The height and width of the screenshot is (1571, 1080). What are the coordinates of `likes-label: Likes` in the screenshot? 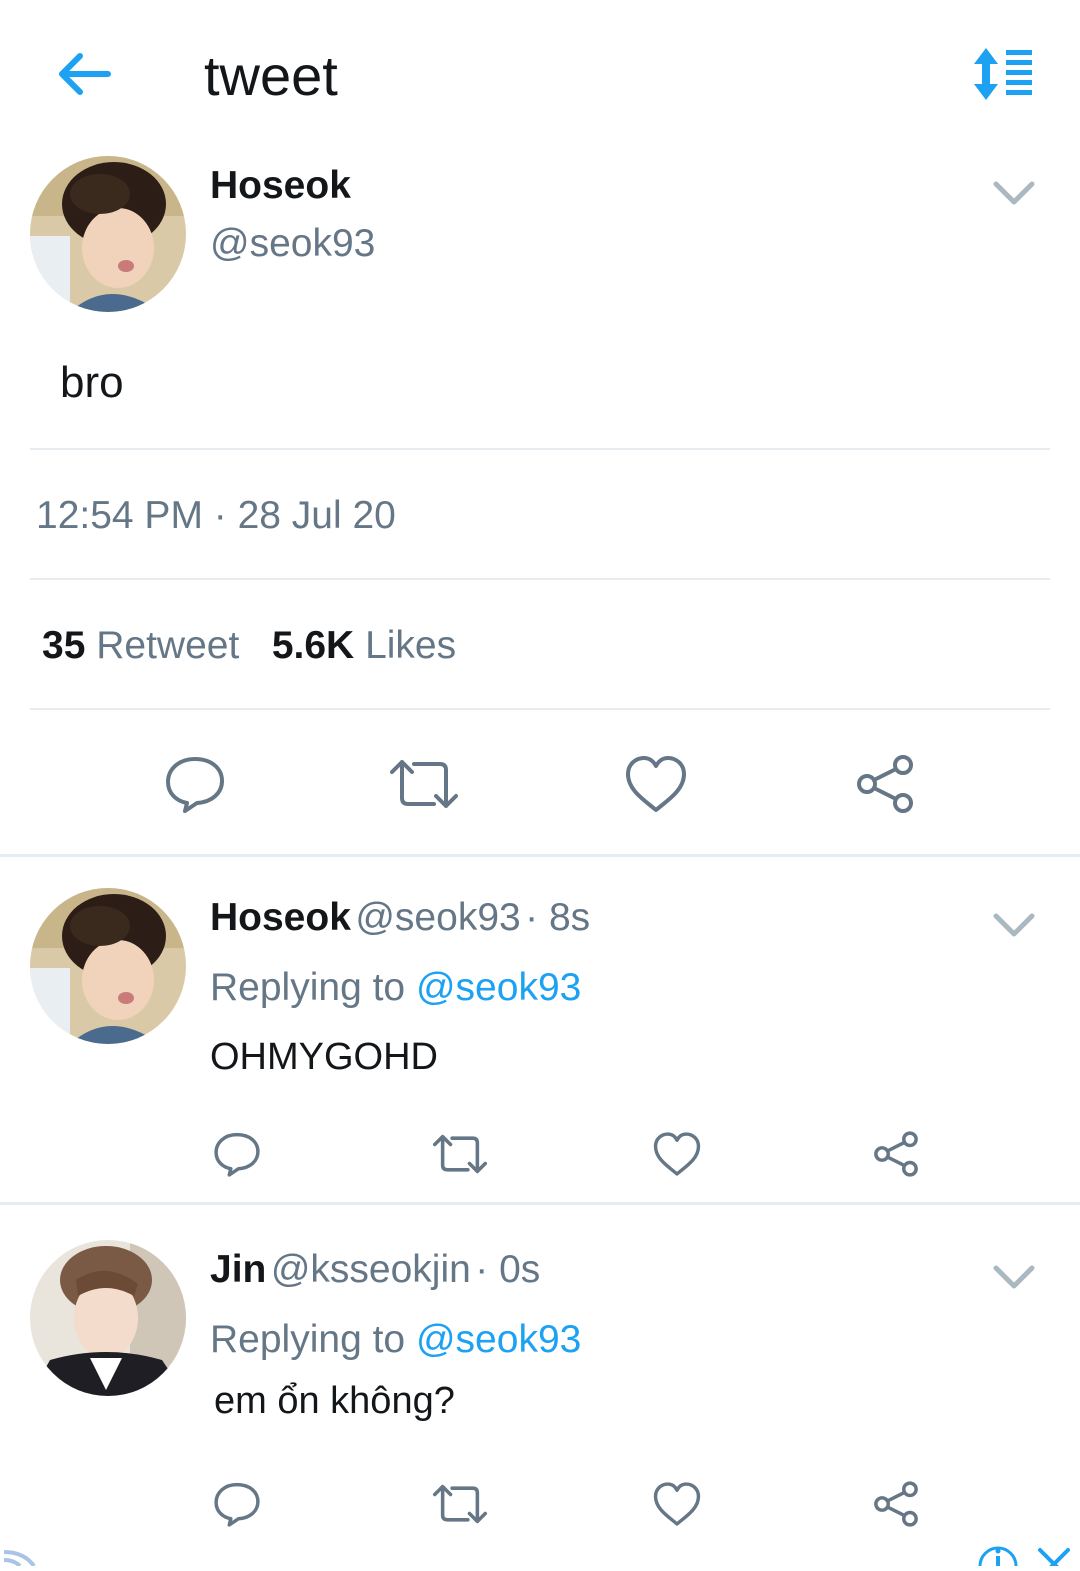 It's located at (411, 645).